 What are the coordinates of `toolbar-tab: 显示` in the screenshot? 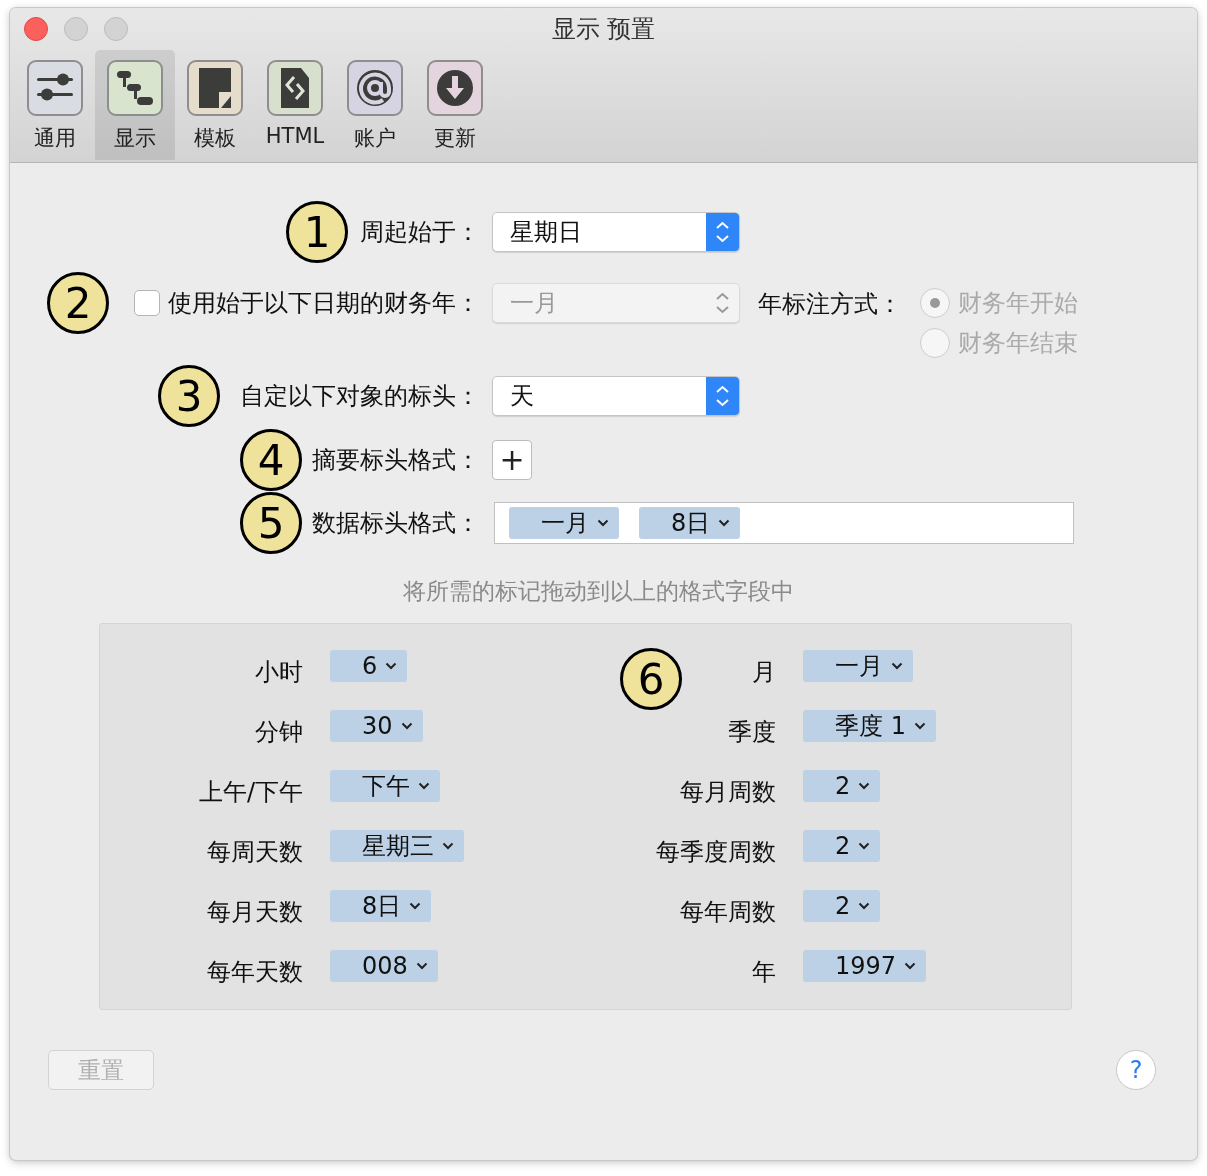 It's located at (135, 105).